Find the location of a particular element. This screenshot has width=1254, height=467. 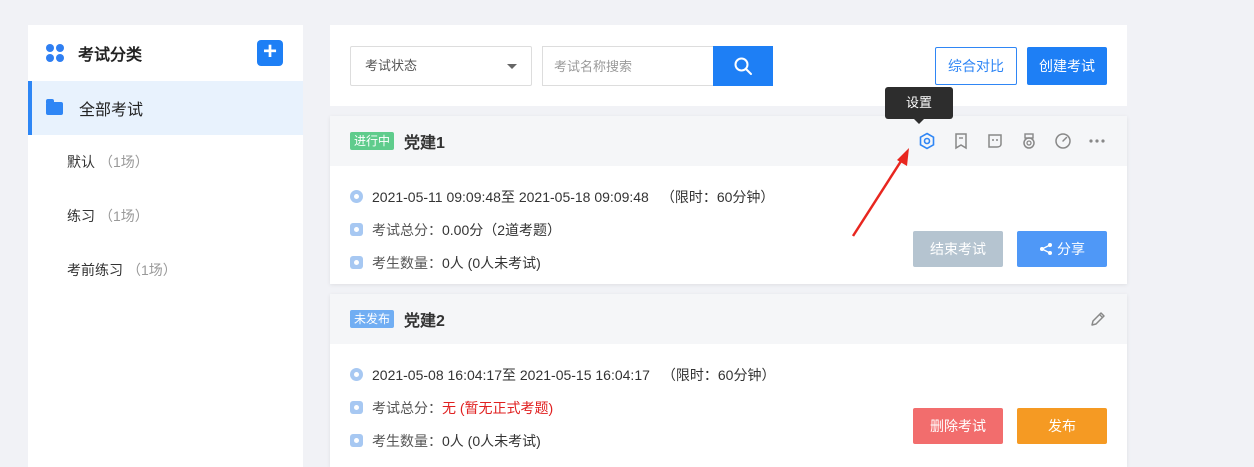

delete-exam-button: 删除考试 is located at coordinates (958, 426).